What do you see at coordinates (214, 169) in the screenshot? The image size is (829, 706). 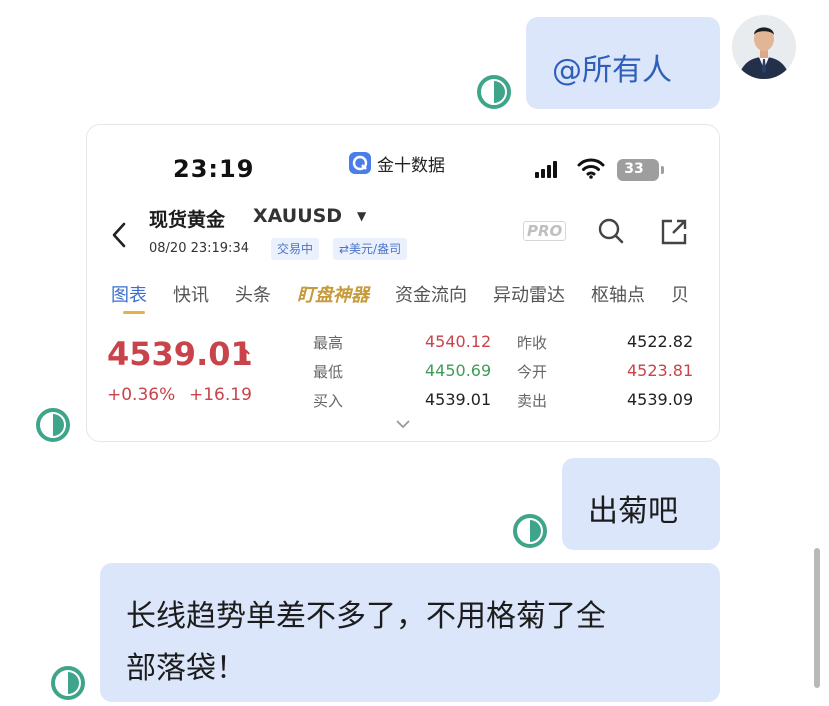 I see `status-time: 23:19` at bounding box center [214, 169].